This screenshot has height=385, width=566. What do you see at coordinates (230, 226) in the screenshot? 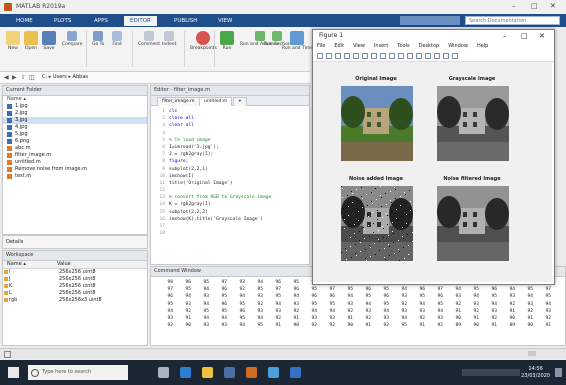
I see `code-line: 17` at bounding box center [230, 226].